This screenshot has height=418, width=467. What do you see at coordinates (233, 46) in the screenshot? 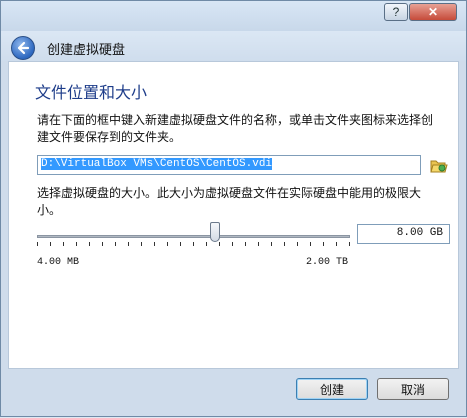
I see `wizard-header: 创建虚拟硬盘` at bounding box center [233, 46].